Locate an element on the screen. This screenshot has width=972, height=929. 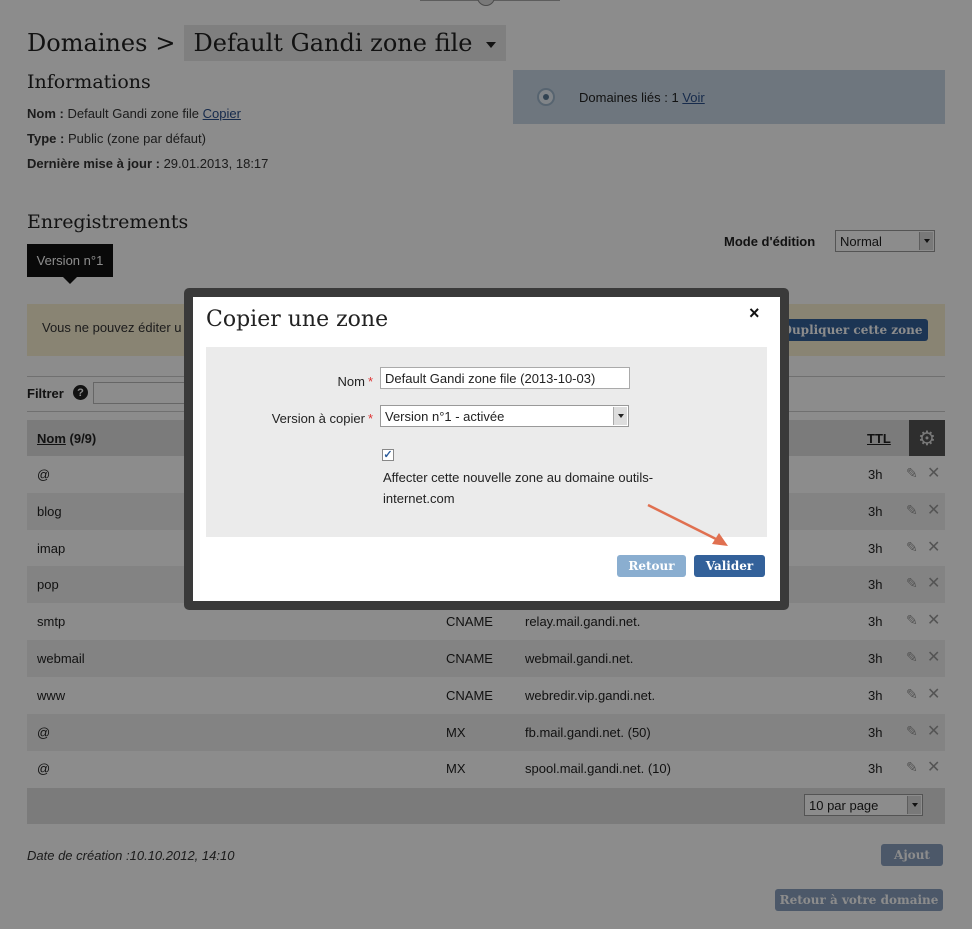
chevron-down-icon is located at coordinates (620, 416).